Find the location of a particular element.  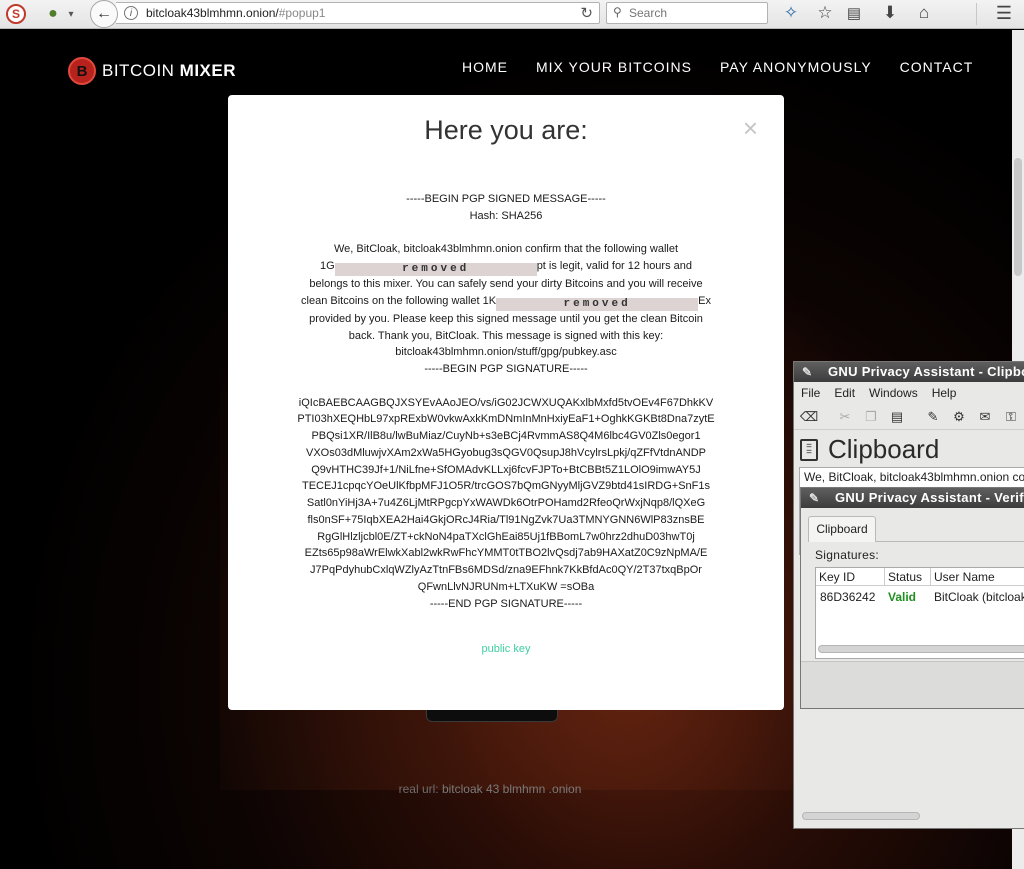

search-icon: ⚲ is located at coordinates (617, 12).